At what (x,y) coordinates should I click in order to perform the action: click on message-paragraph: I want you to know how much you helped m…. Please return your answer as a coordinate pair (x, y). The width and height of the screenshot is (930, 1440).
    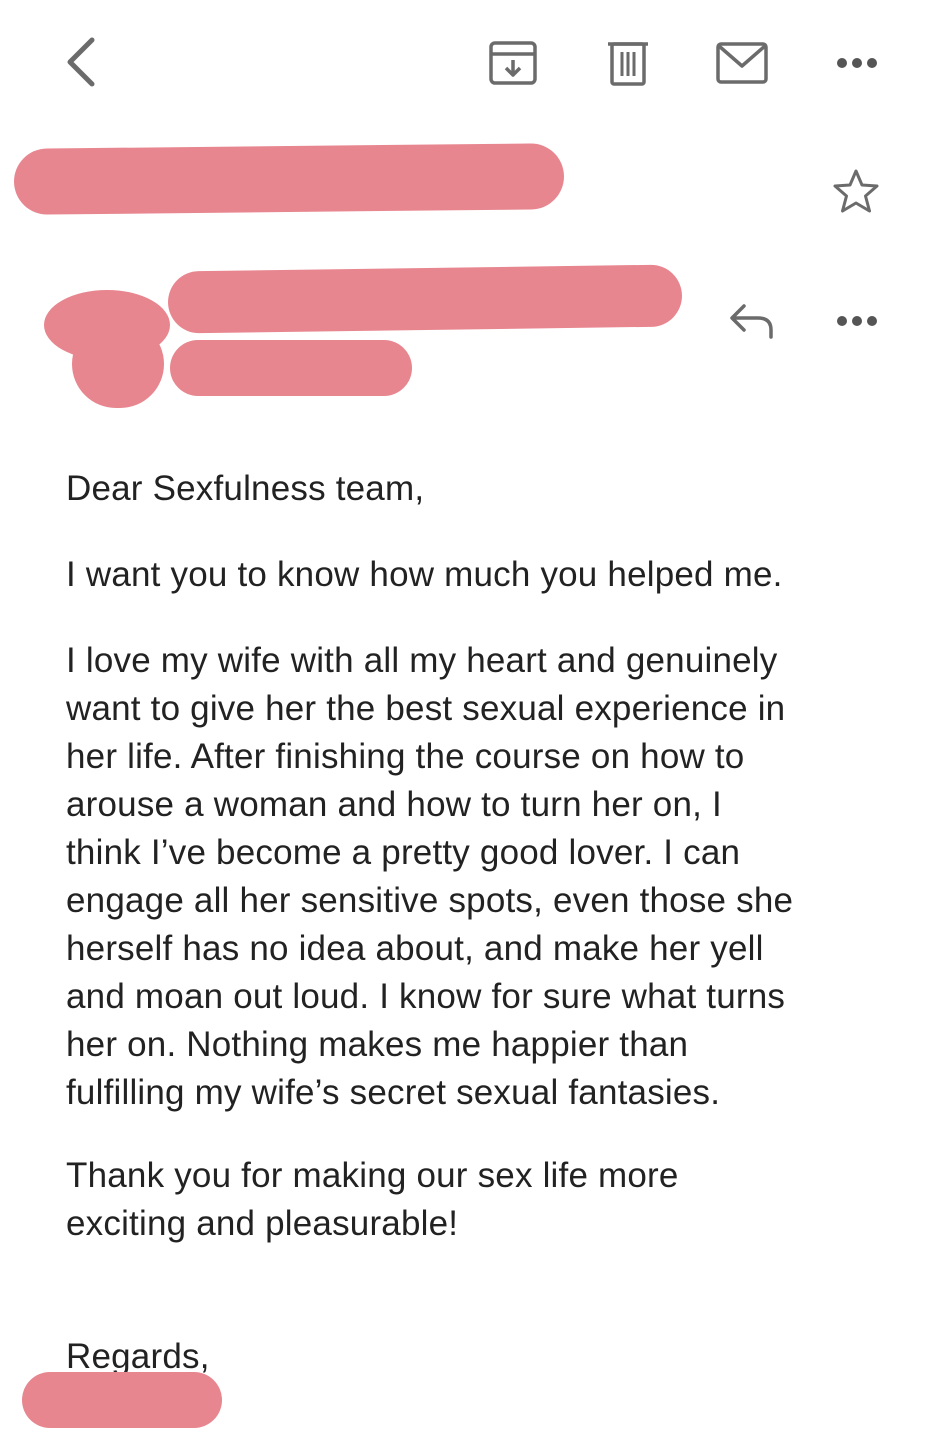
    Looking at the image, I should click on (424, 574).